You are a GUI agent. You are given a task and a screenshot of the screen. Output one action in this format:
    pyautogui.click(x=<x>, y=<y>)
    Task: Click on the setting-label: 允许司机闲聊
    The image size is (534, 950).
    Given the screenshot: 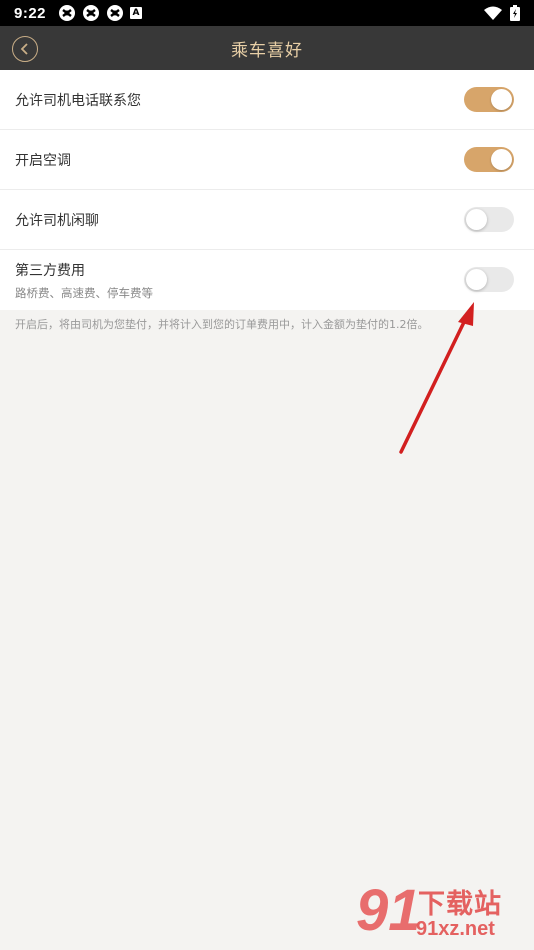 What is the action you would take?
    pyautogui.click(x=57, y=220)
    